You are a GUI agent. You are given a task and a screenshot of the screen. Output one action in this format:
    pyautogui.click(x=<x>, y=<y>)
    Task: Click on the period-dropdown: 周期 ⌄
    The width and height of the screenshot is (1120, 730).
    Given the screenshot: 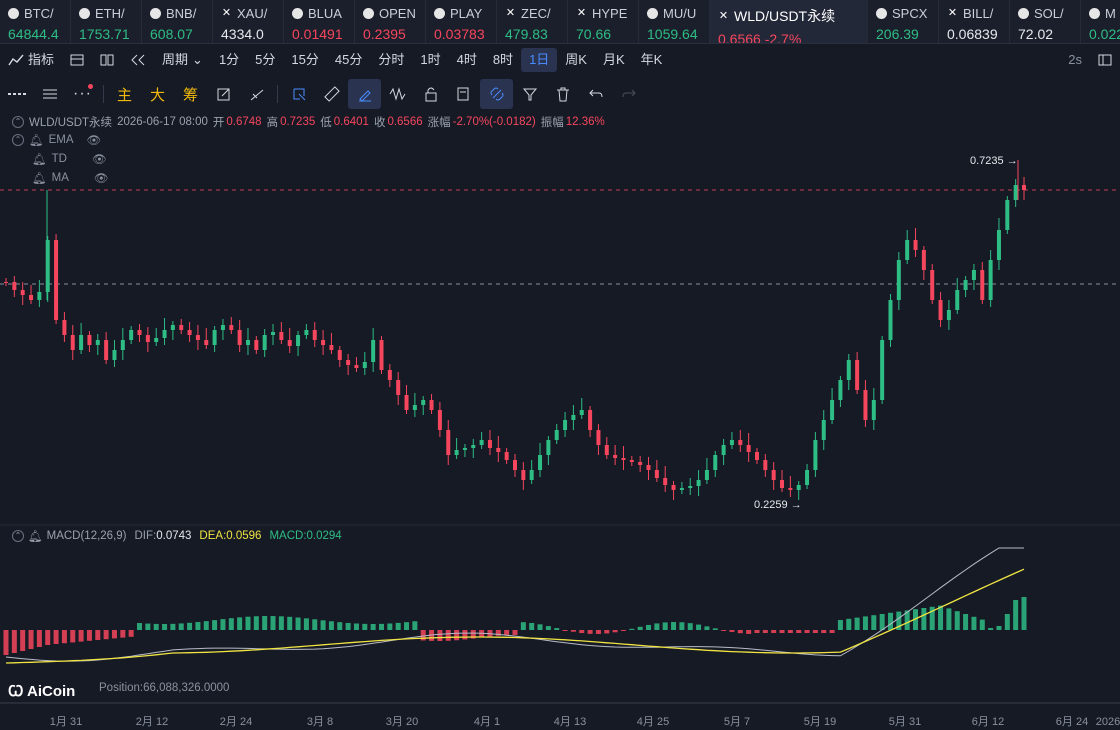 What is the action you would take?
    pyautogui.click(x=182, y=60)
    